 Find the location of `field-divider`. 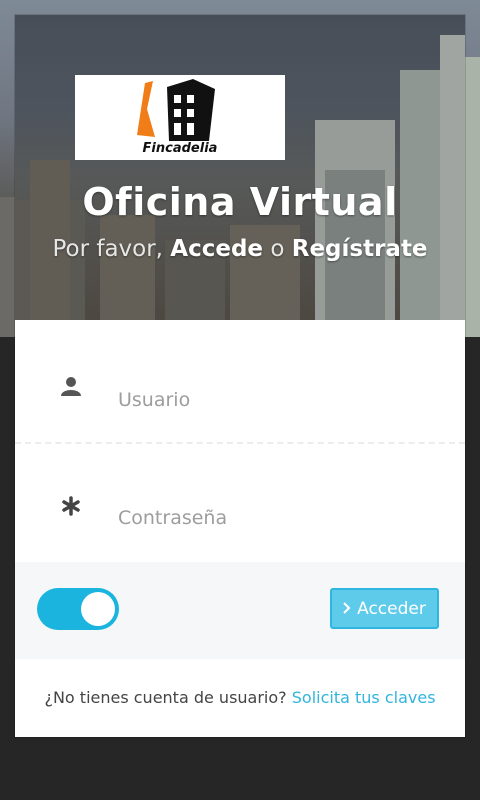

field-divider is located at coordinates (240, 443).